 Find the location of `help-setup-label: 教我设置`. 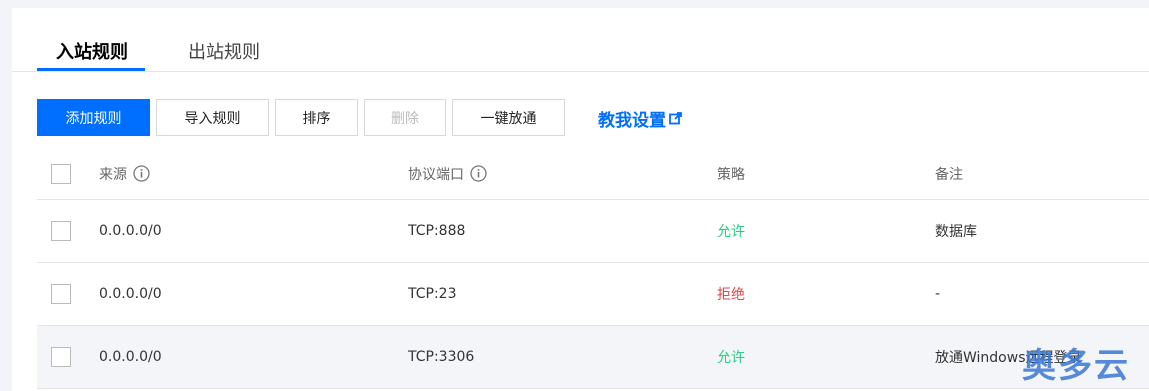

help-setup-label: 教我设置 is located at coordinates (632, 121).